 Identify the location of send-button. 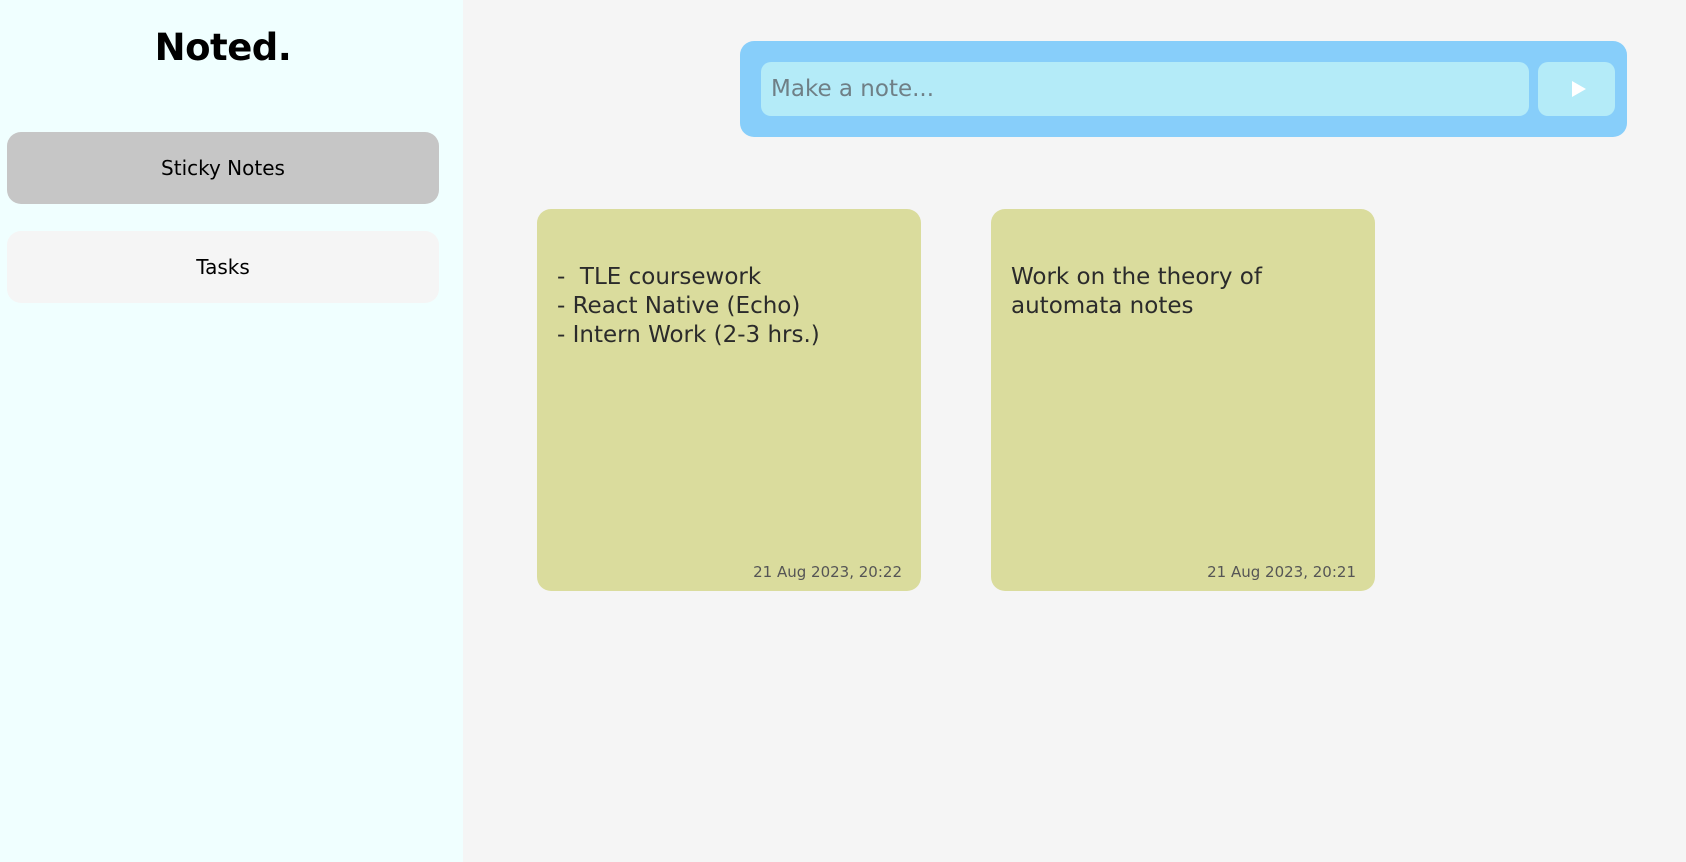
(1576, 89).